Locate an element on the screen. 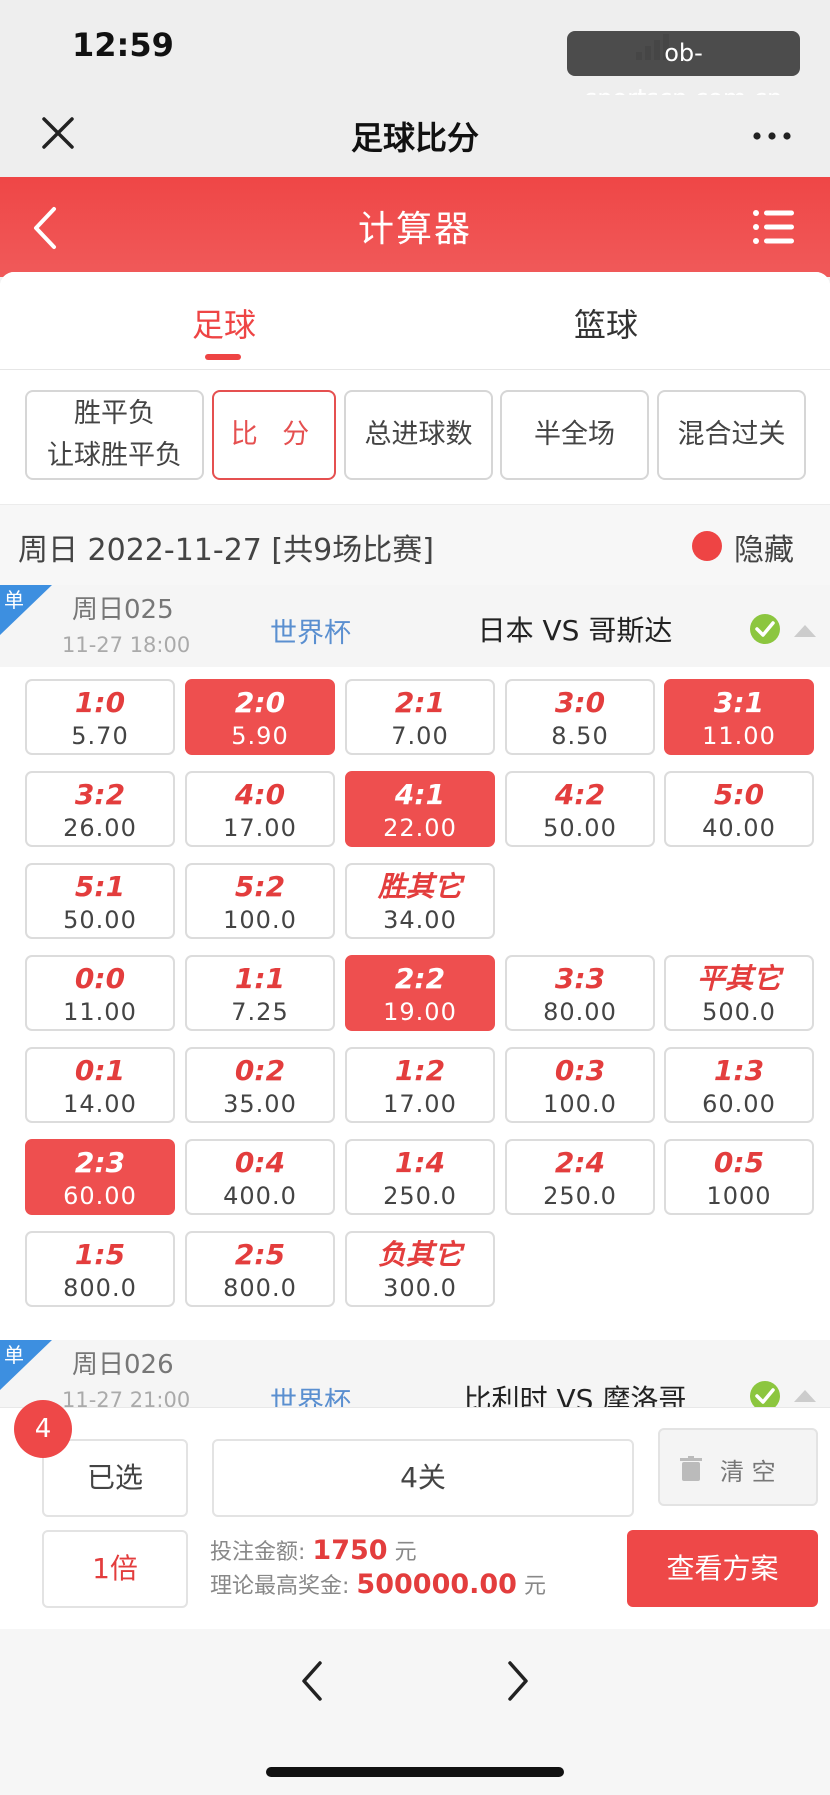 The height and width of the screenshot is (1795, 830). score-label: 1:1 is located at coordinates (260, 978).